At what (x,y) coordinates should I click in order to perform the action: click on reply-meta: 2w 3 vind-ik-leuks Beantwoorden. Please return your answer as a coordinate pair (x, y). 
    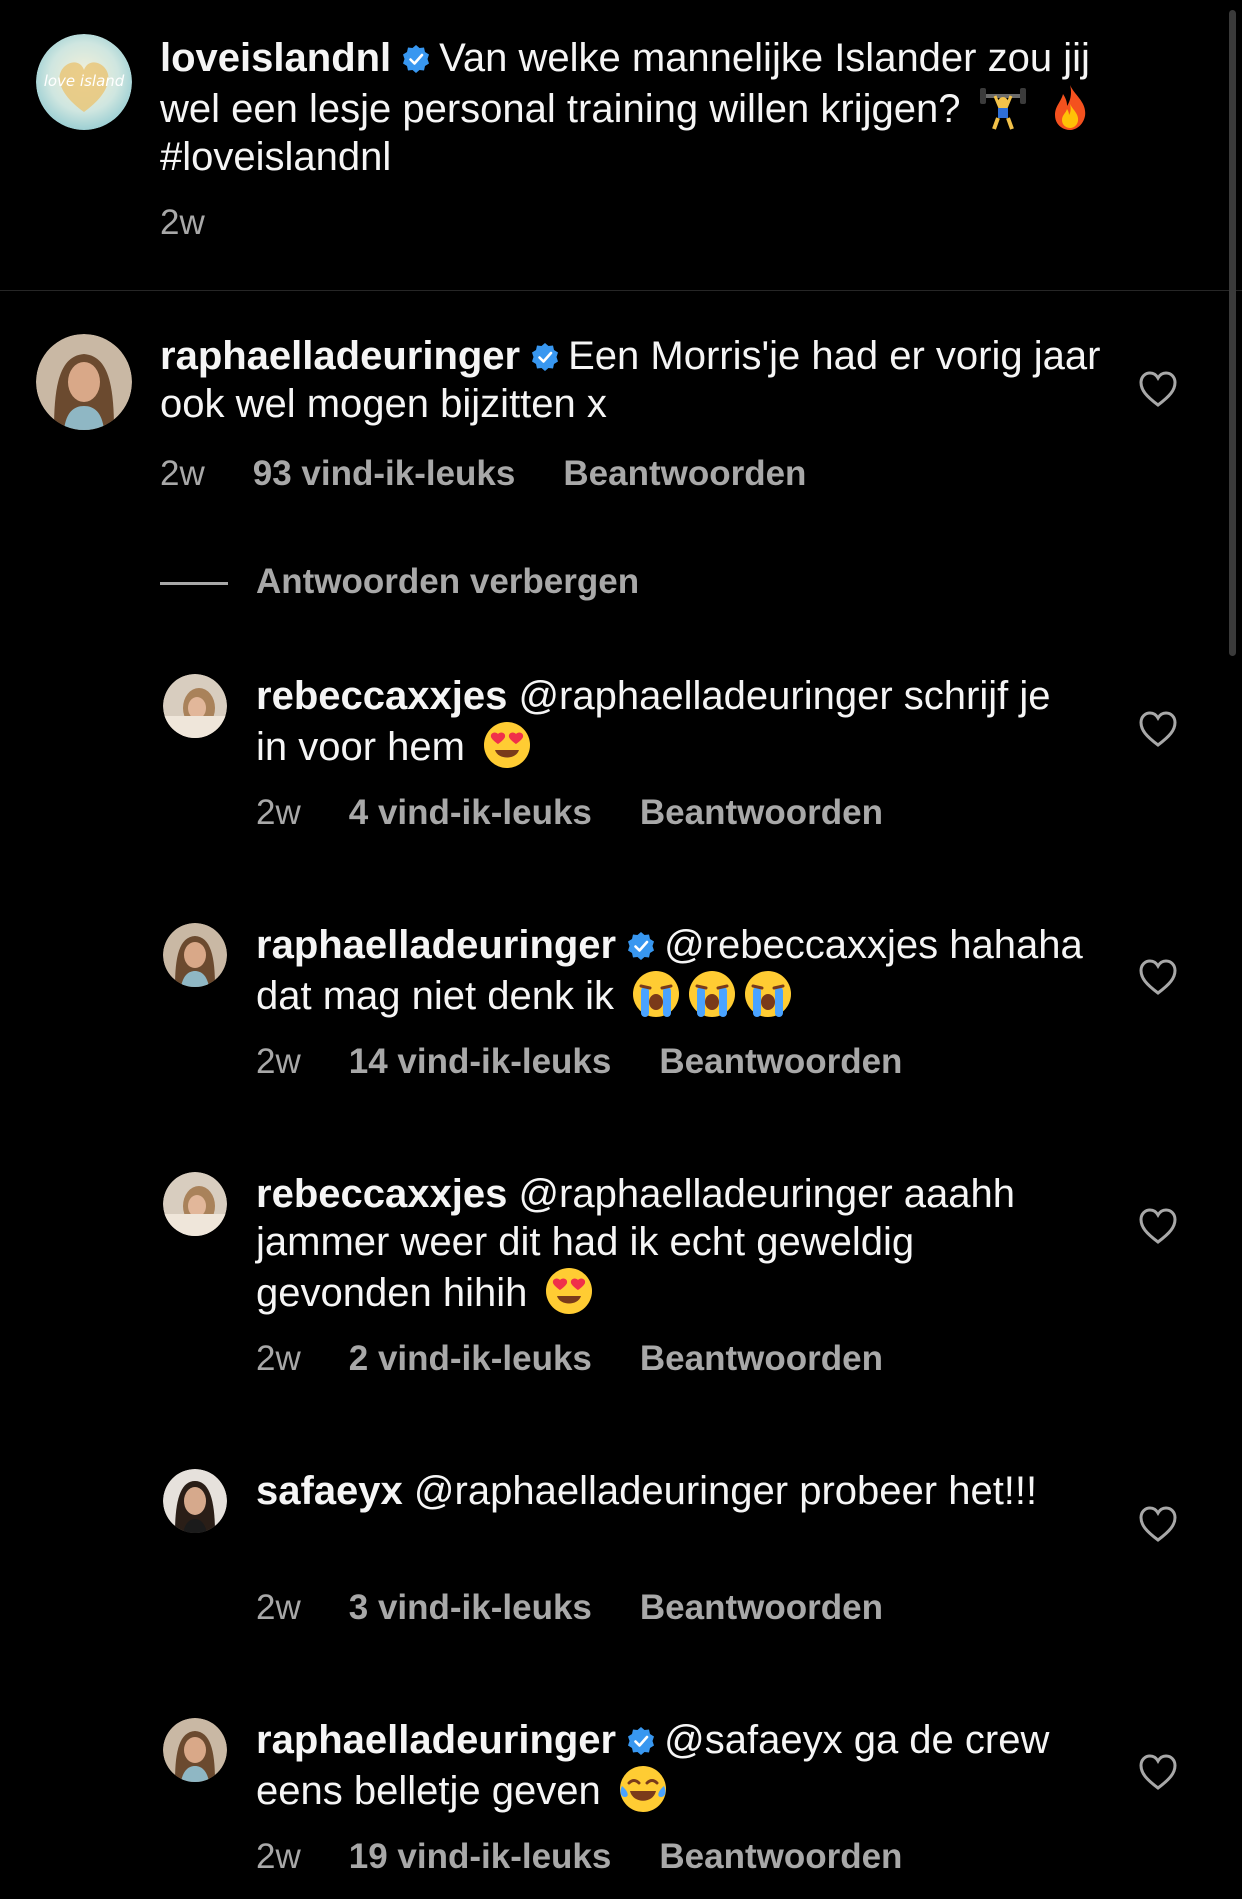
    Looking at the image, I should click on (593, 1608).